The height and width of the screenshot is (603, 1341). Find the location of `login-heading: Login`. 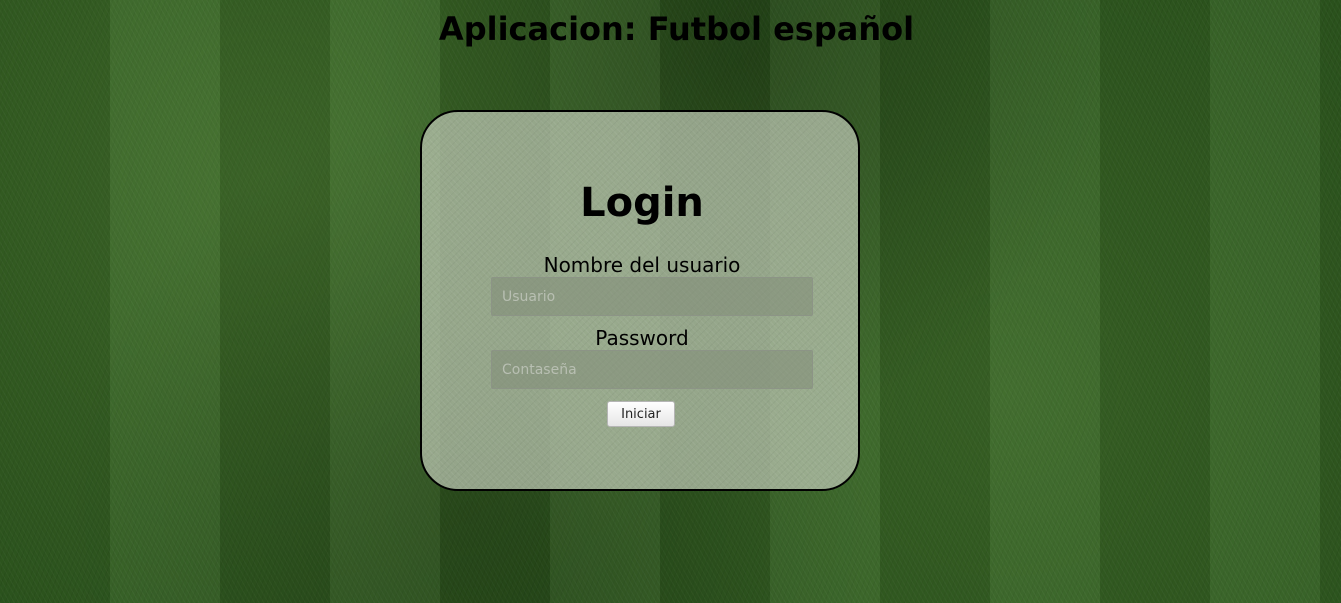

login-heading: Login is located at coordinates (642, 203).